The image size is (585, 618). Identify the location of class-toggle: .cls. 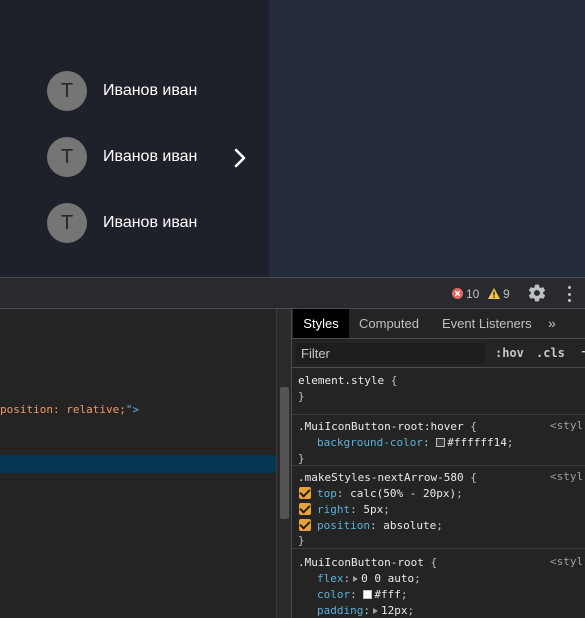
(550, 353).